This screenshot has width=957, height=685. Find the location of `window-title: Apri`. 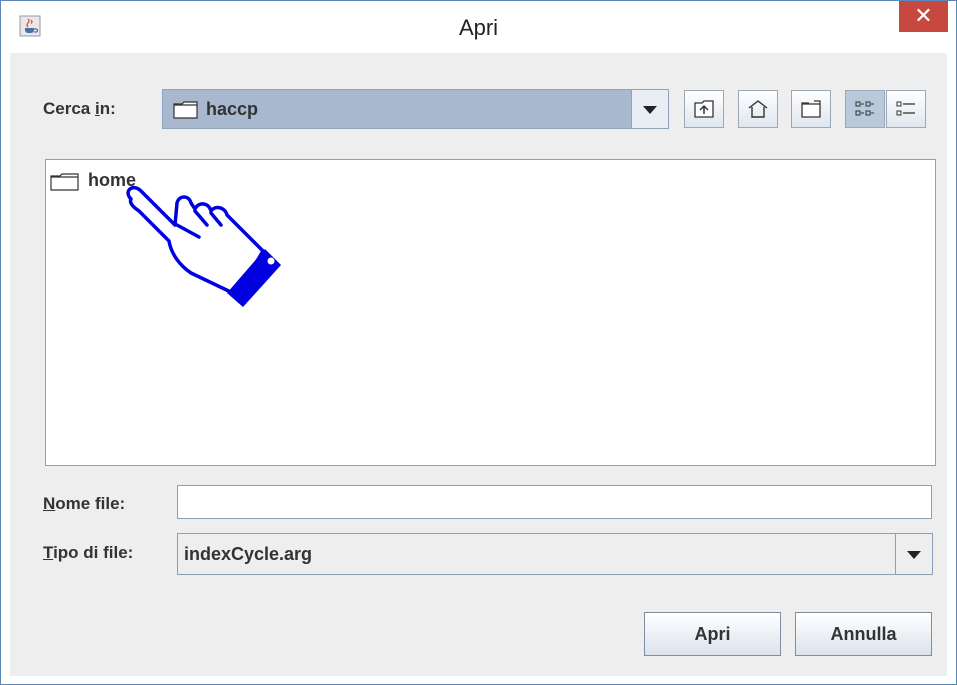

window-title: Apri is located at coordinates (478, 27).